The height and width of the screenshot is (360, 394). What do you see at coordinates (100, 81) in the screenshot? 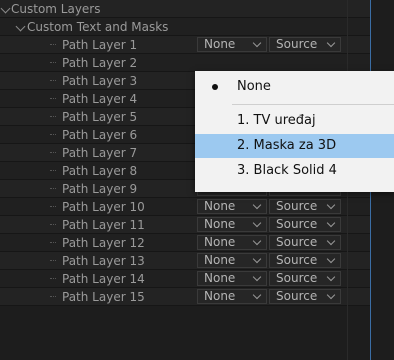
I see `path-layer-label: Path Layer 3` at bounding box center [100, 81].